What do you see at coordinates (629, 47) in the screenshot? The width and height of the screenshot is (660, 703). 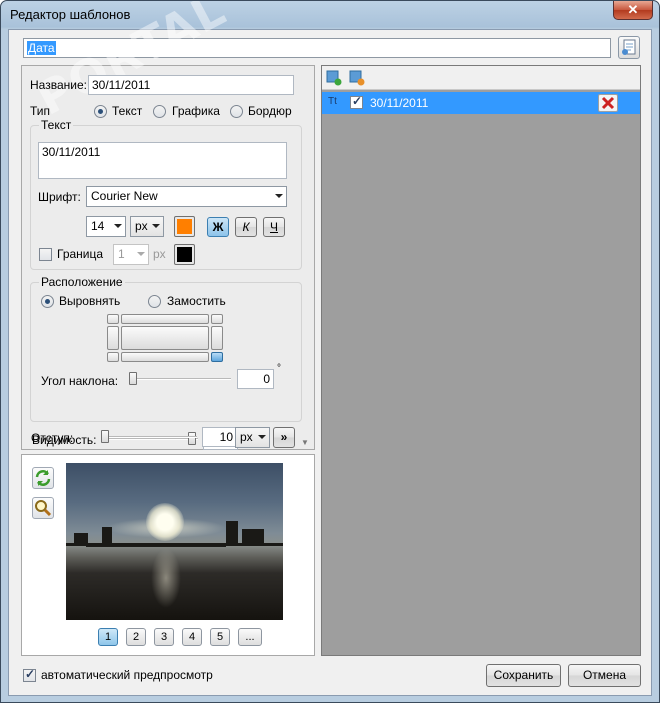 I see `template-file-button` at bounding box center [629, 47].